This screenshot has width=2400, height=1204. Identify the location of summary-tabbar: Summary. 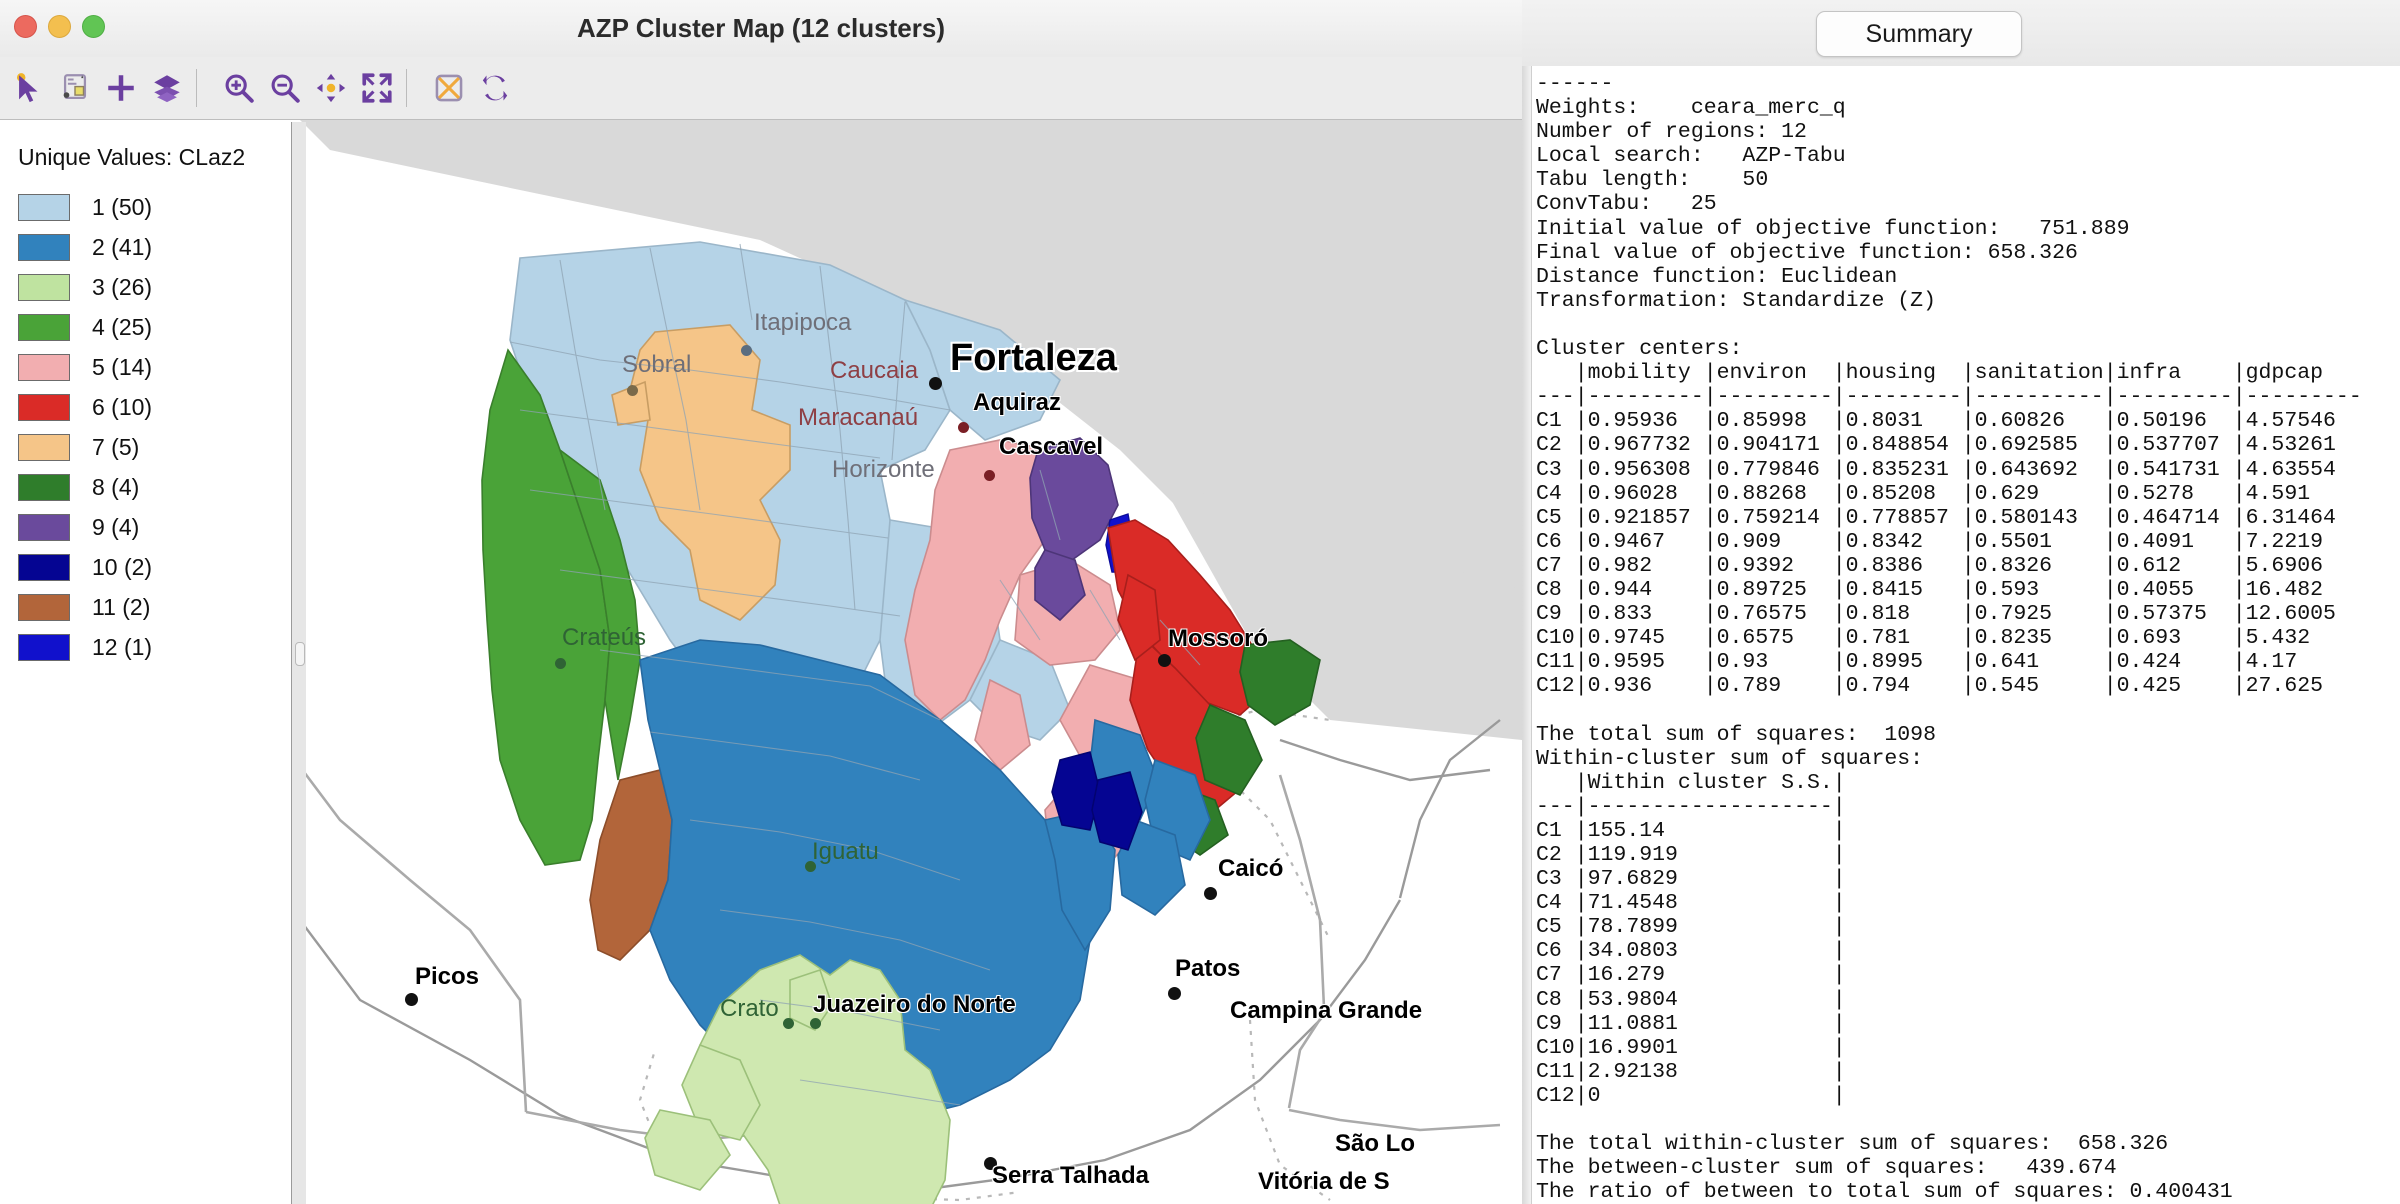
(1961, 33).